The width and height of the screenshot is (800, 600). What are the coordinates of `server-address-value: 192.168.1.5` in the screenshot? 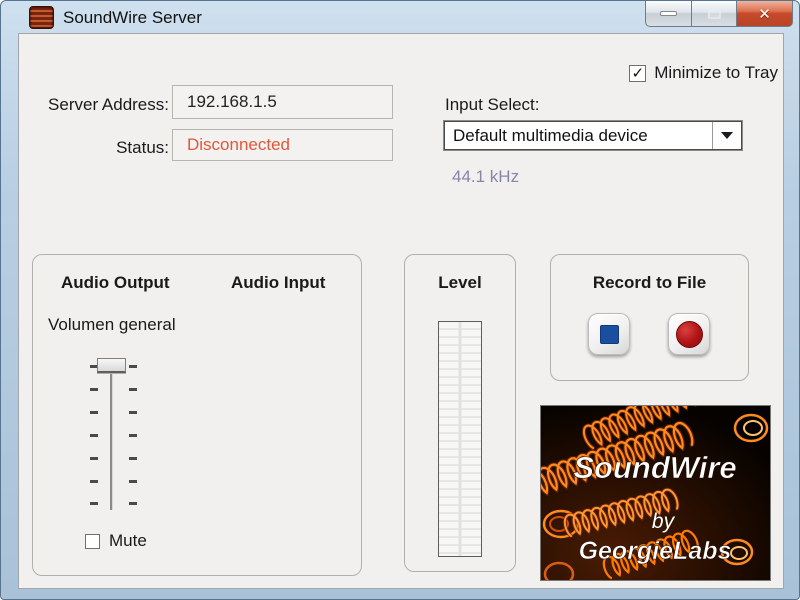 It's located at (232, 101).